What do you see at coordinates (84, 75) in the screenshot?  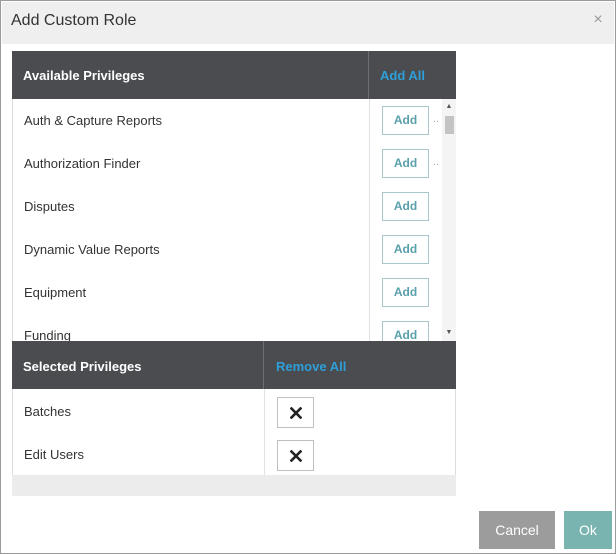 I see `available-privileges-title: Available Privileges` at bounding box center [84, 75].